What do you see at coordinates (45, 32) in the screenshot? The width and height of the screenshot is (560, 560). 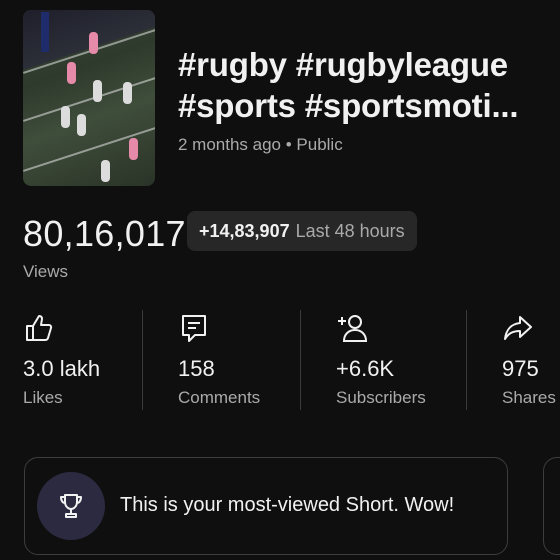 I see `thumbnail-banner` at bounding box center [45, 32].